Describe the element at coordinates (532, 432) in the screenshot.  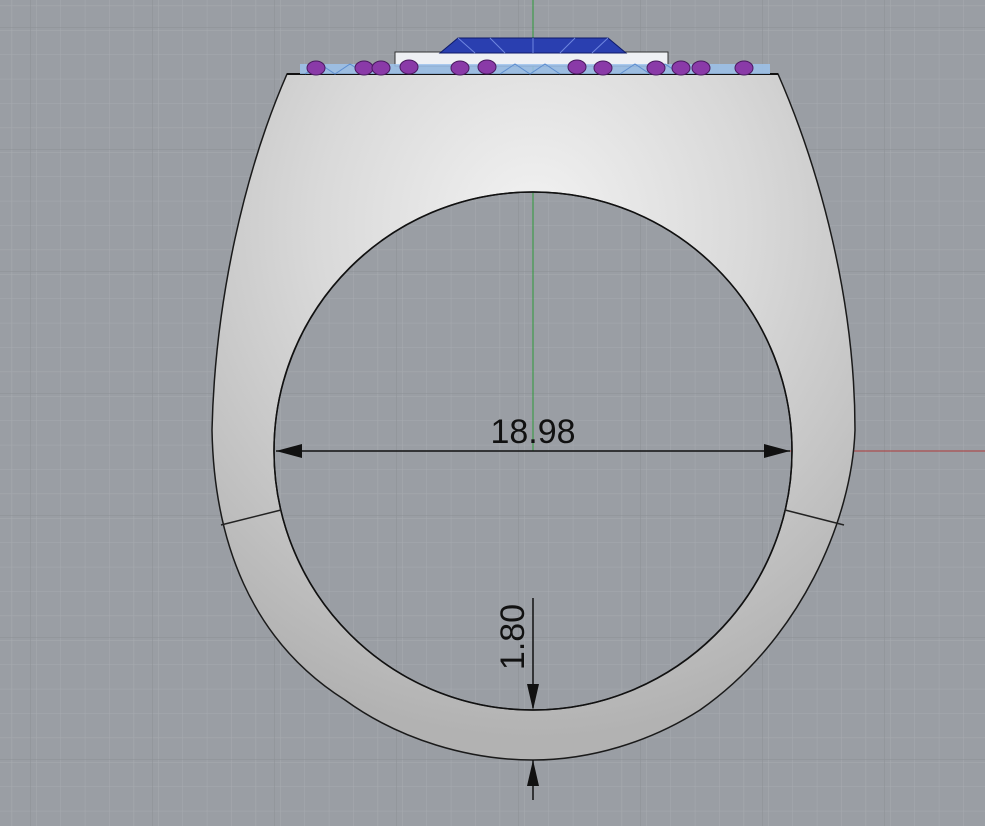
I see `diameter-dimension-label: 18.98` at that location.